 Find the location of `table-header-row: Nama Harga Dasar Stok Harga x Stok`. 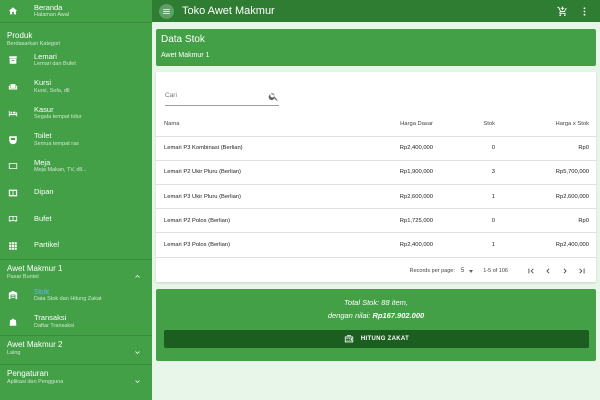

table-header-row: Nama Harga Dasar Stok Harga x Stok is located at coordinates (376, 124).